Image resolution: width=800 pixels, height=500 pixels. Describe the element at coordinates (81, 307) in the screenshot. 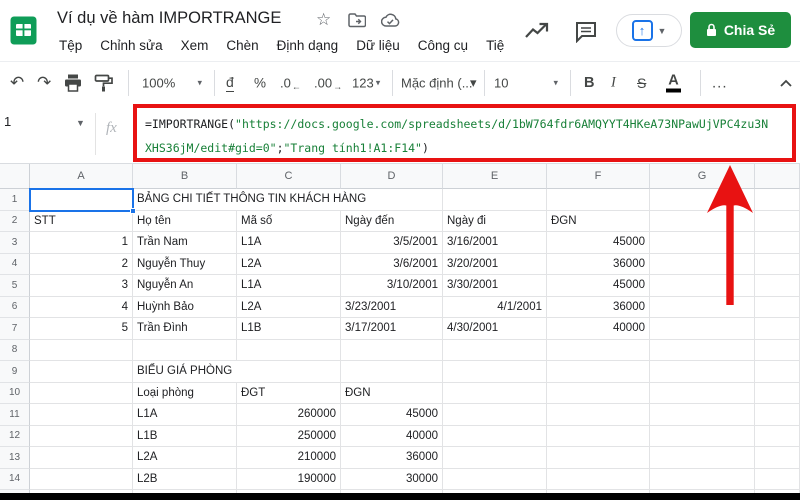

I see `cell-A6: 4` at that location.